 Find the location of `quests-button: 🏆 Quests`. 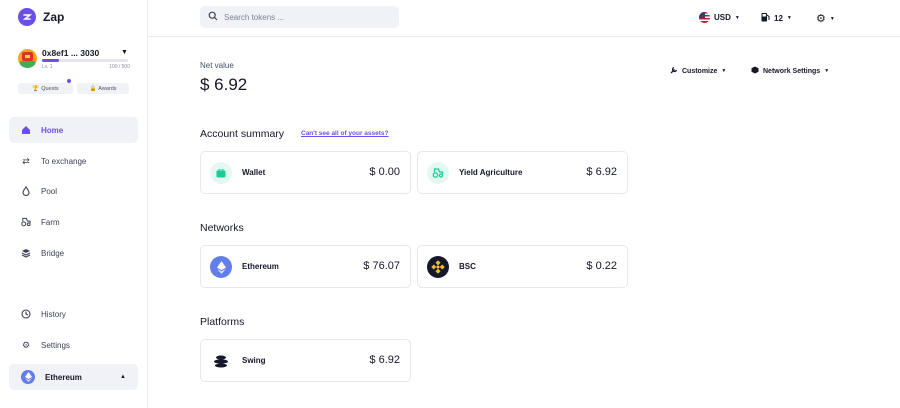

quests-button: 🏆 Quests is located at coordinates (45, 88).